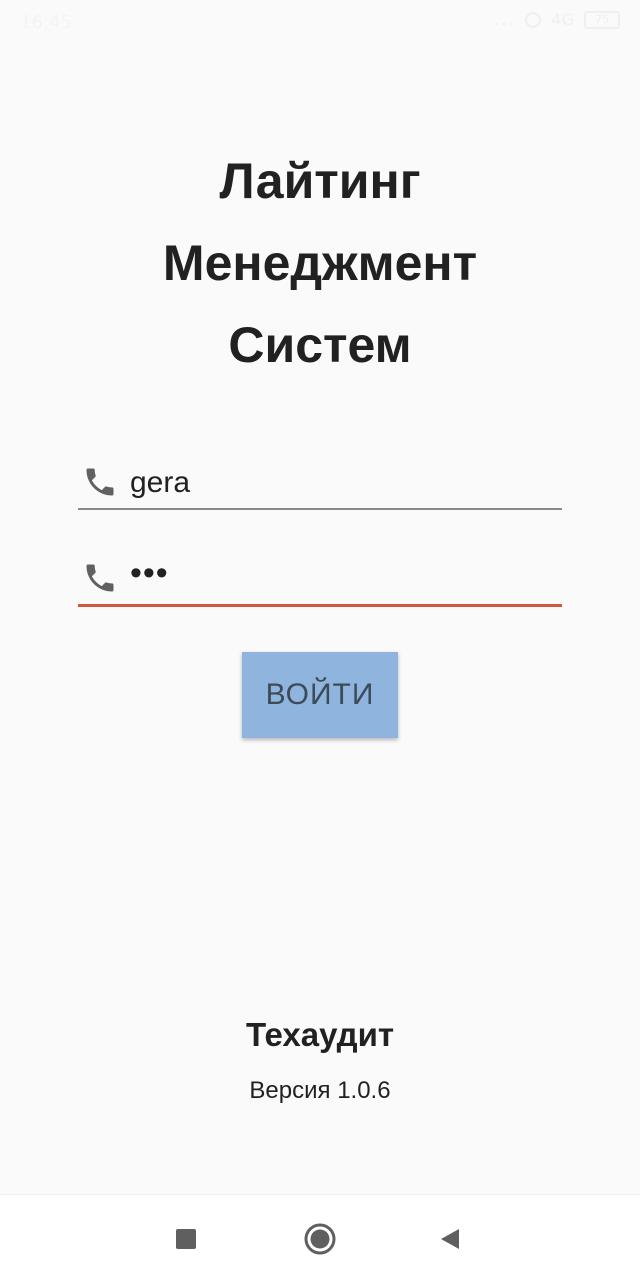 Image resolution: width=640 pixels, height=1280 pixels. I want to click on triangle-back-icon, so click(450, 1239).